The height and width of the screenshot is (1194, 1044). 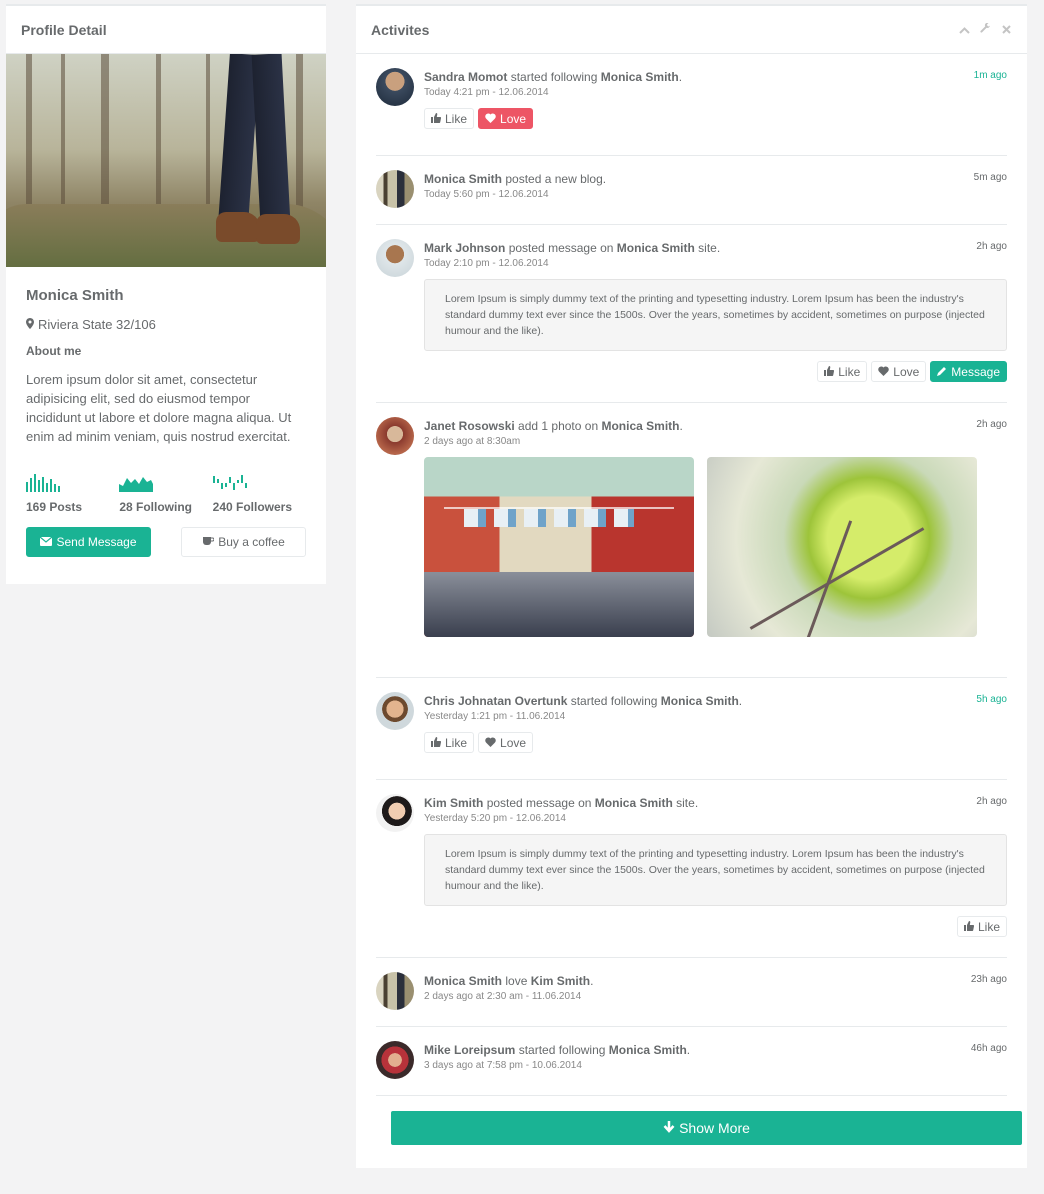 I want to click on profile-panel-header: Profile Detail, so click(x=166, y=30).